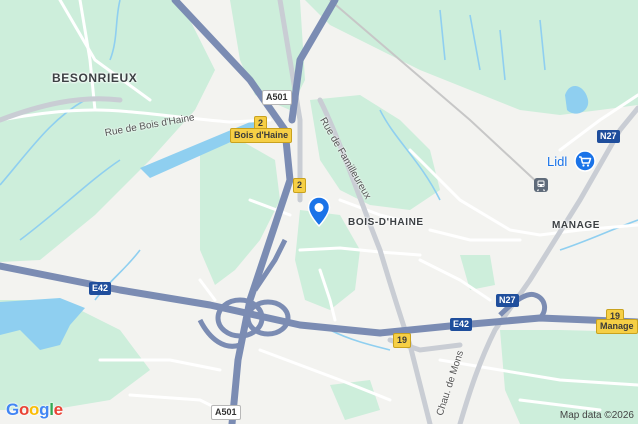 Image resolution: width=638 pixels, height=424 pixels. What do you see at coordinates (386, 222) in the screenshot?
I see `place-label-bois-dhaine: BOIS-D'HAINE` at bounding box center [386, 222].